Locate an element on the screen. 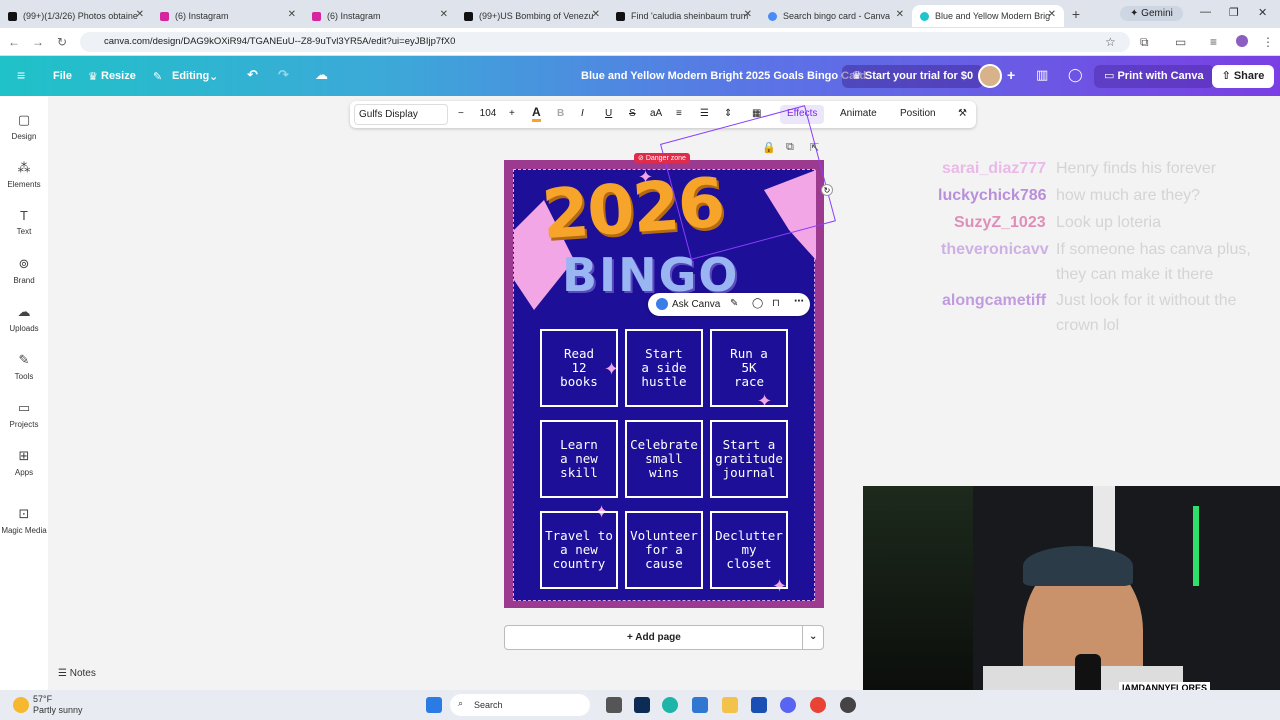 This screenshot has height=720, width=1280. extensions-icon: ⧉ is located at coordinates (1144, 42).